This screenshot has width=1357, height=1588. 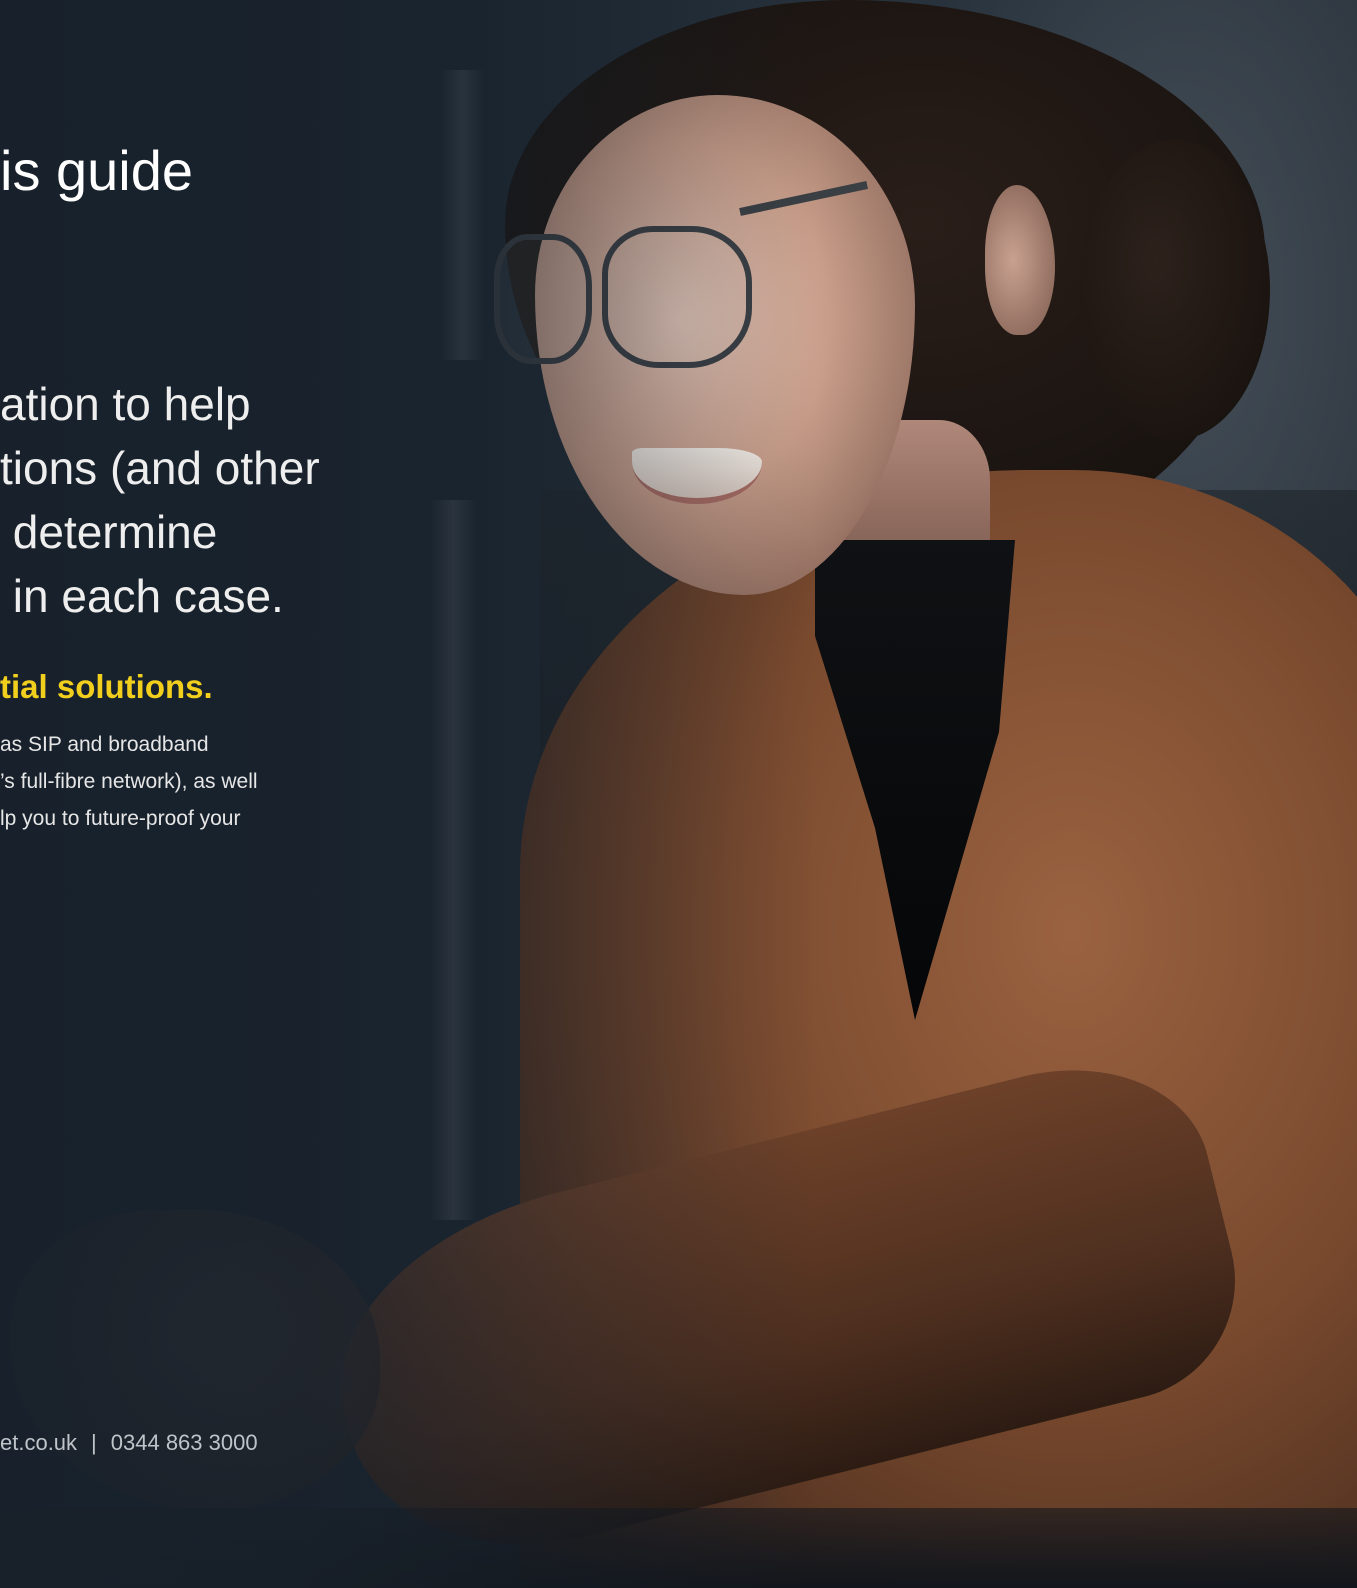 What do you see at coordinates (97, 170) in the screenshot?
I see `page-heading: is guide` at bounding box center [97, 170].